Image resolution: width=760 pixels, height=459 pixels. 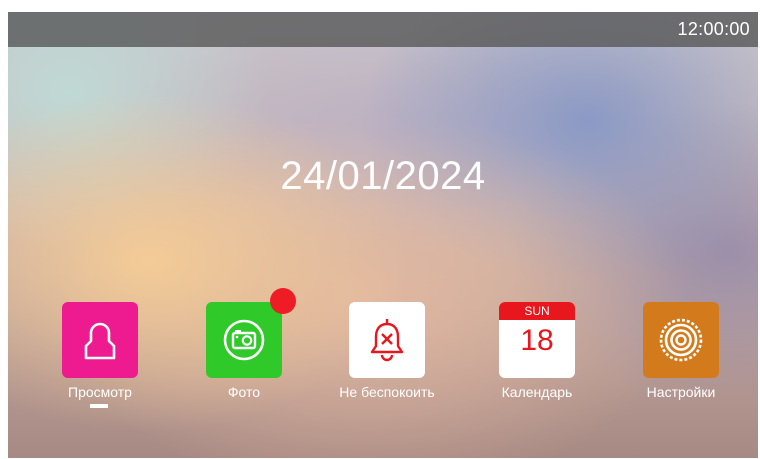 I want to click on calendar-weekday: SUN, so click(x=537, y=311).